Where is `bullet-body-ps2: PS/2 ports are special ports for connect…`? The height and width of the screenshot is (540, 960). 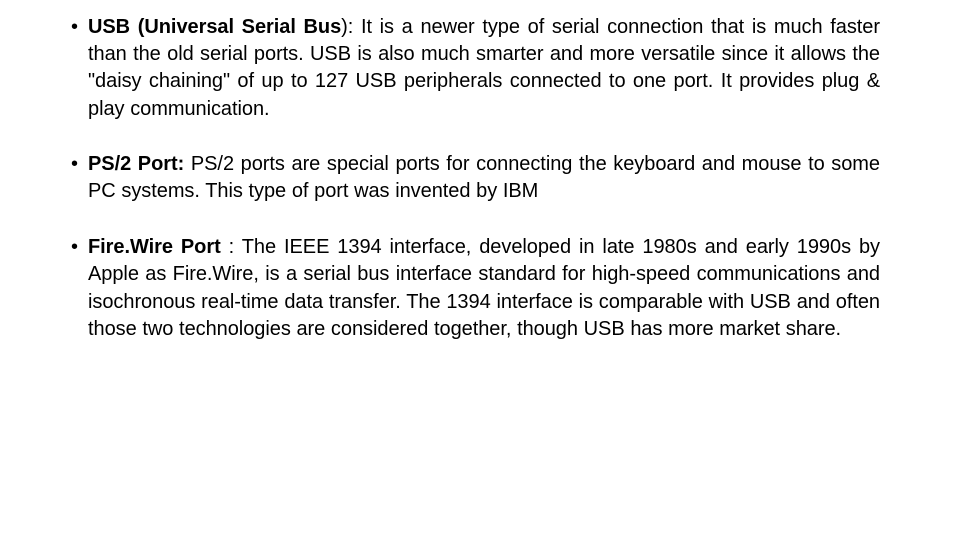 bullet-body-ps2: PS/2 ports are special ports for connect… is located at coordinates (484, 177).